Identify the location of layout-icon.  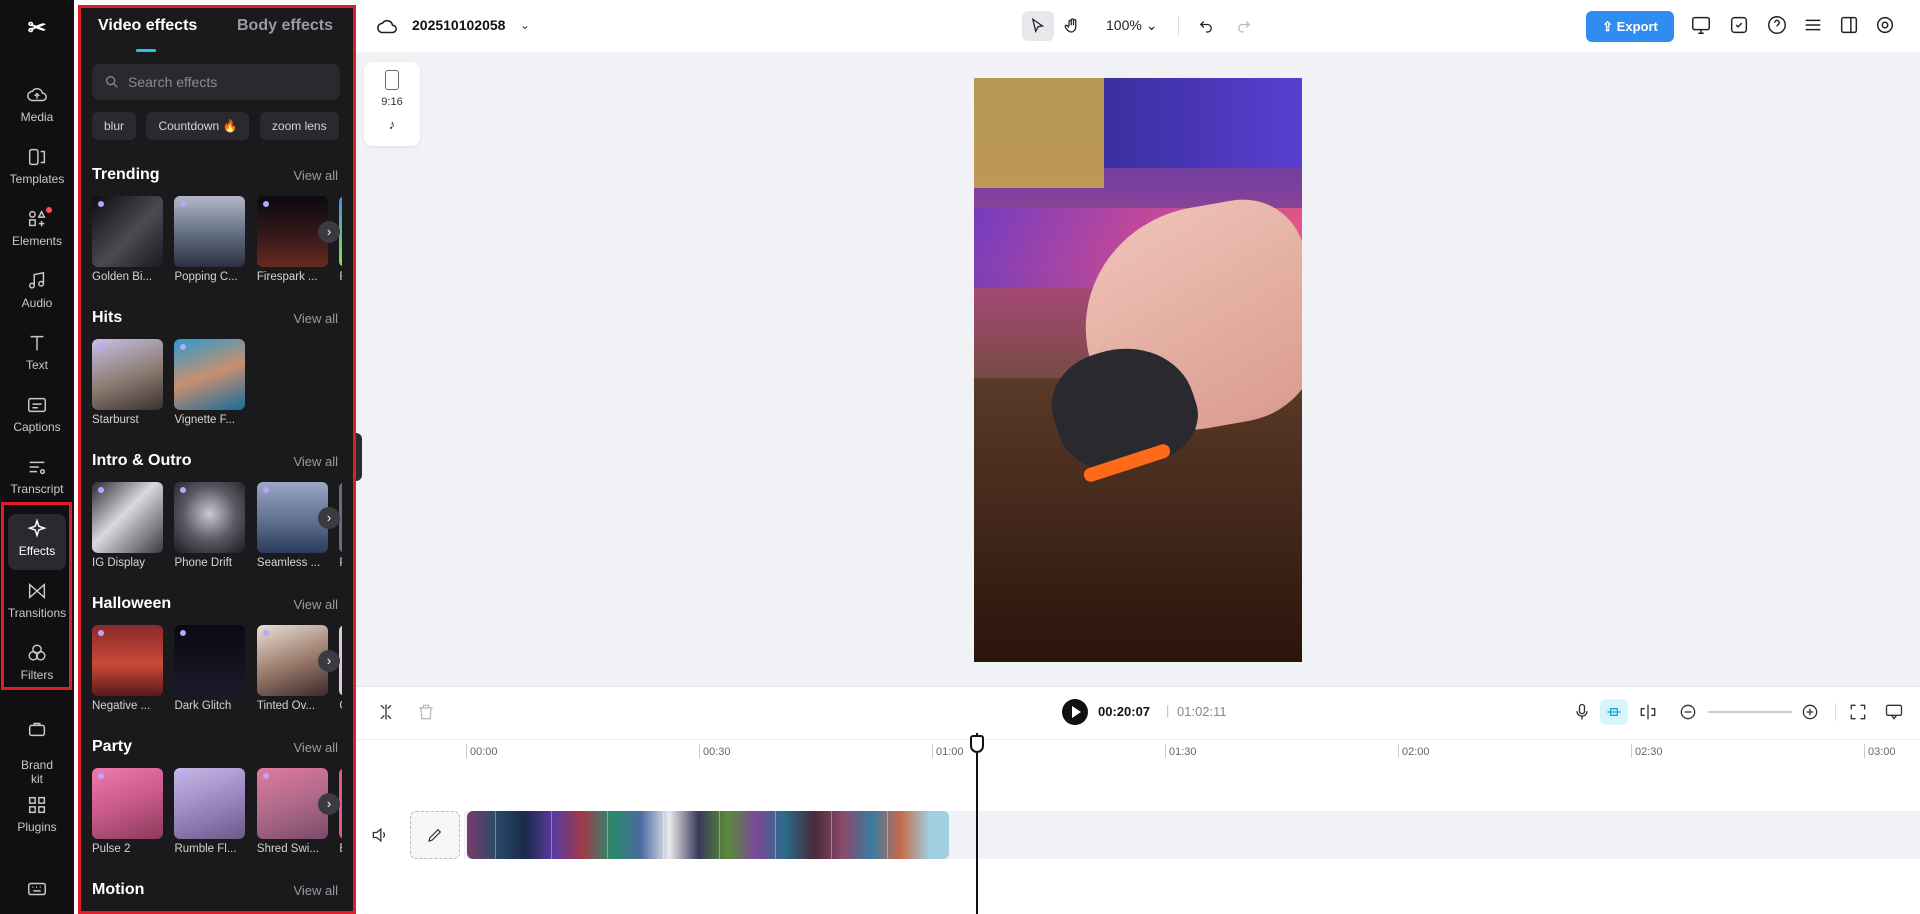
(1849, 25).